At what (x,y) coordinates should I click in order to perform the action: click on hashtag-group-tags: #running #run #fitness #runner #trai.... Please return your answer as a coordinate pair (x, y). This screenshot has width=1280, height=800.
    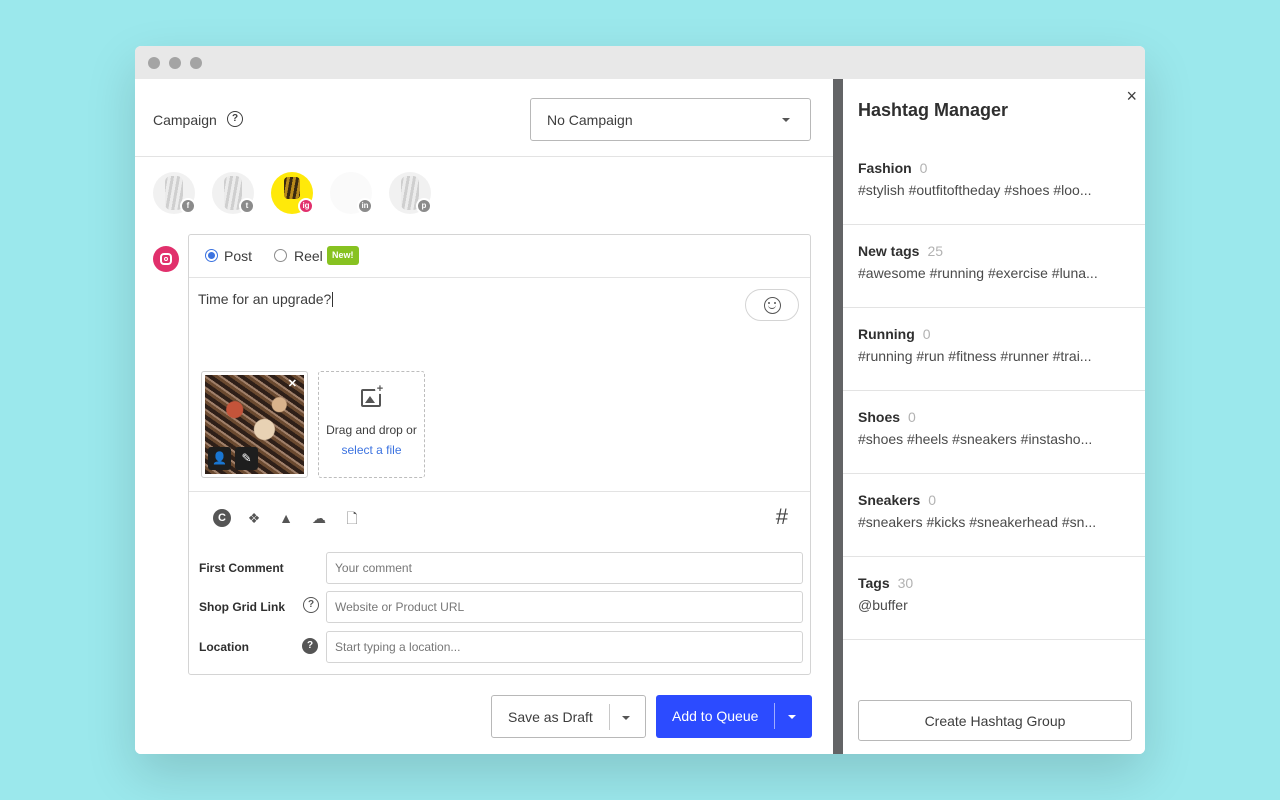
    Looking at the image, I should click on (975, 356).